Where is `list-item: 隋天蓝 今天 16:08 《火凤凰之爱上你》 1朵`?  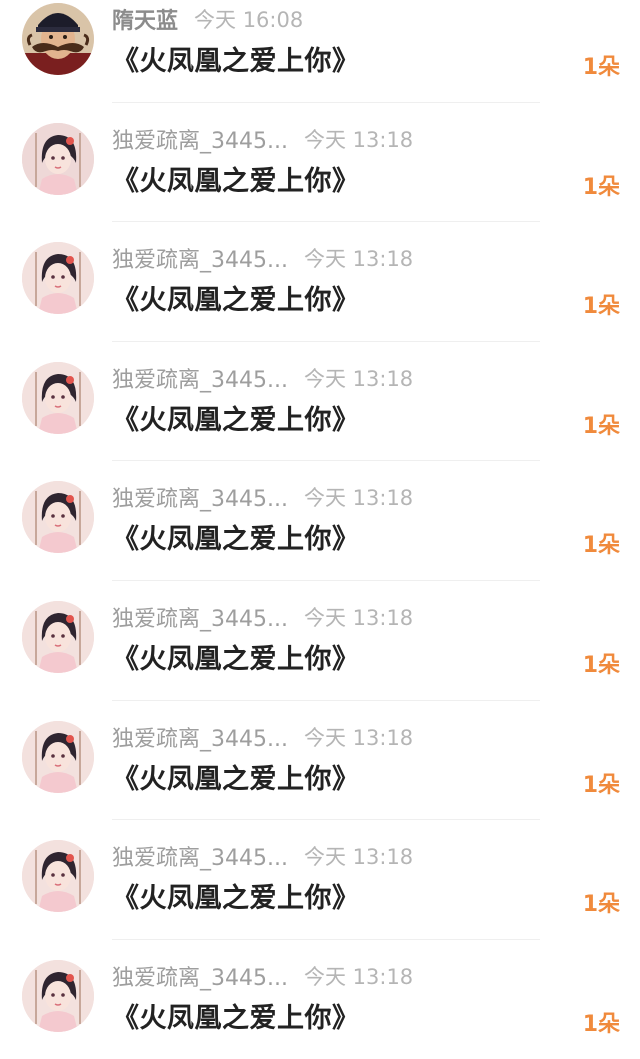 list-item: 隋天蓝 今天 16:08 《火凤凰之爱上你》 1朵 is located at coordinates (320, 51).